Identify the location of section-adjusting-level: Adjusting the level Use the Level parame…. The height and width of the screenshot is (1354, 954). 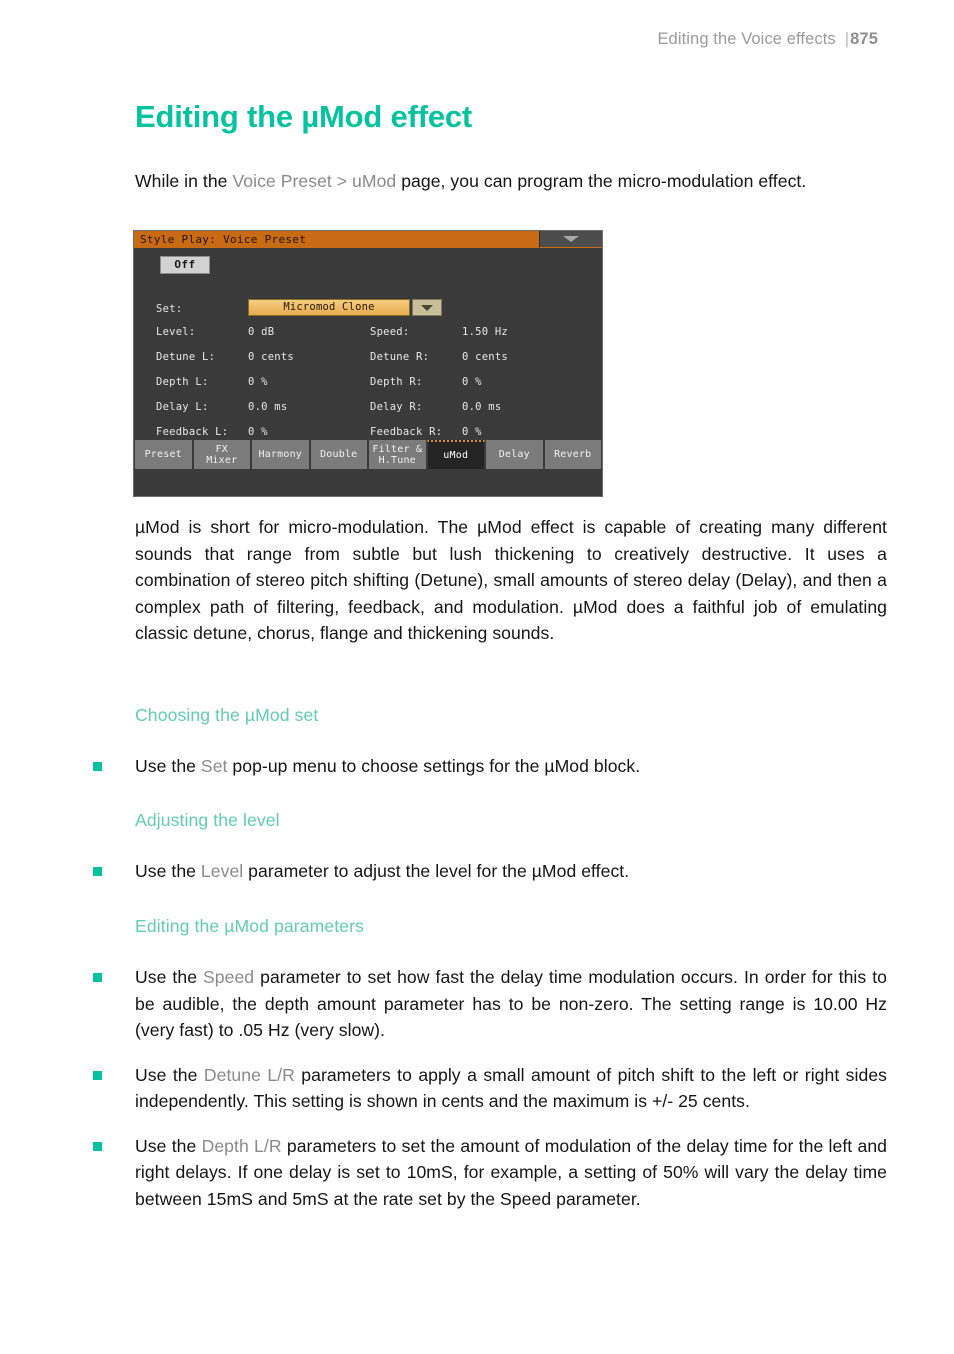
(490, 846).